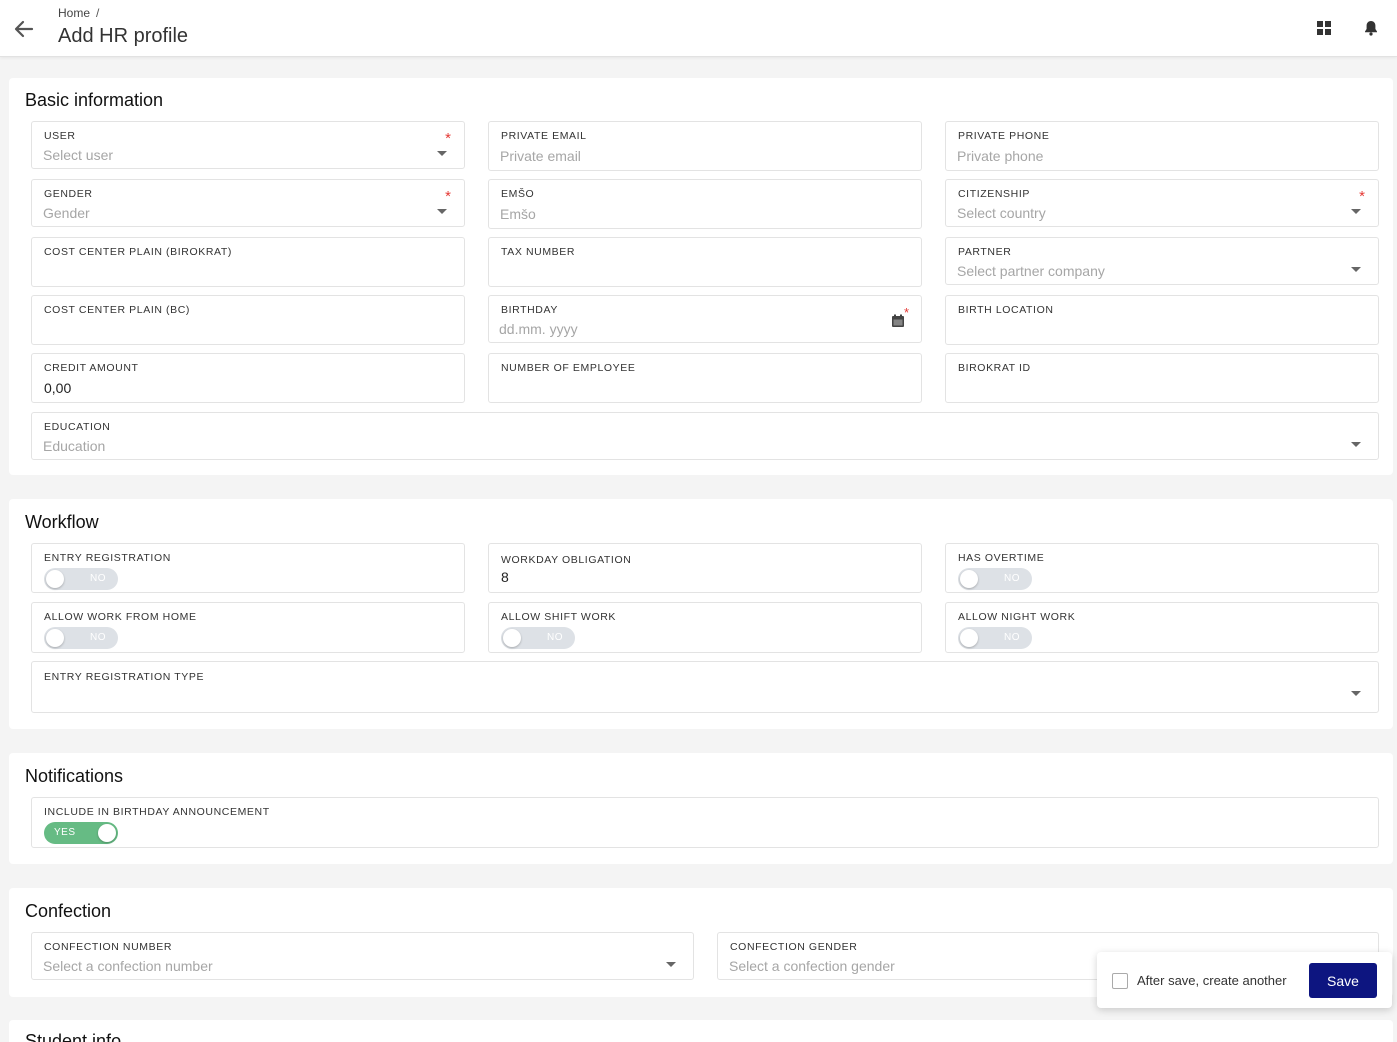 The width and height of the screenshot is (1397, 1042). What do you see at coordinates (1004, 136) in the screenshot?
I see `private-phone-label: PRIVATE PHONE` at bounding box center [1004, 136].